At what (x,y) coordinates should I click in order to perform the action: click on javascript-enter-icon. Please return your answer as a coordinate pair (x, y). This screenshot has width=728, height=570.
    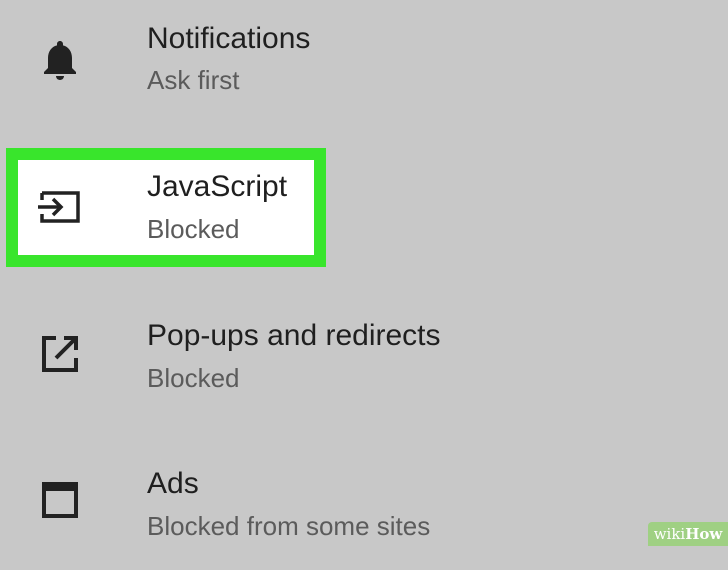
    Looking at the image, I should click on (60, 207).